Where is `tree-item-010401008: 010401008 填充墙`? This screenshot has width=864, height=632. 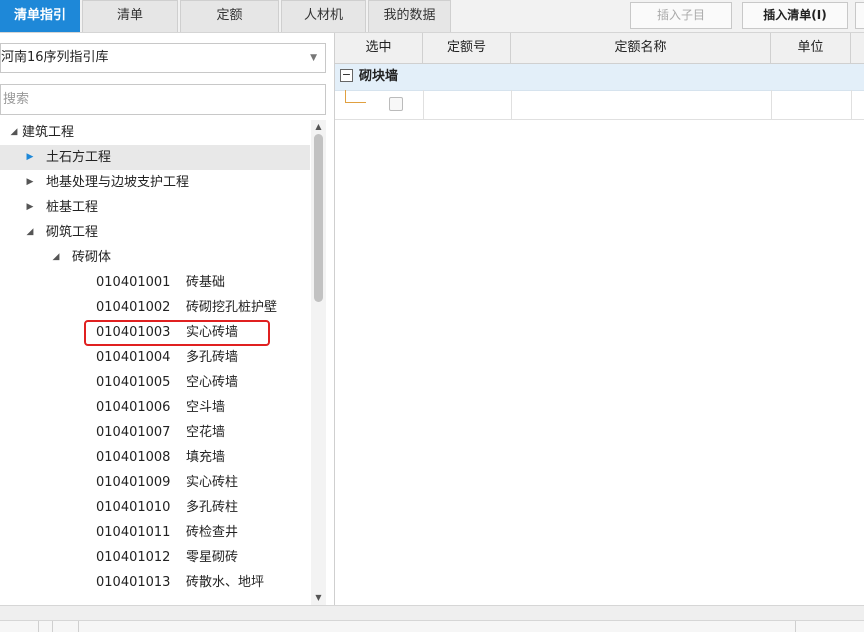 tree-item-010401008: 010401008 填充墙 is located at coordinates (155, 457).